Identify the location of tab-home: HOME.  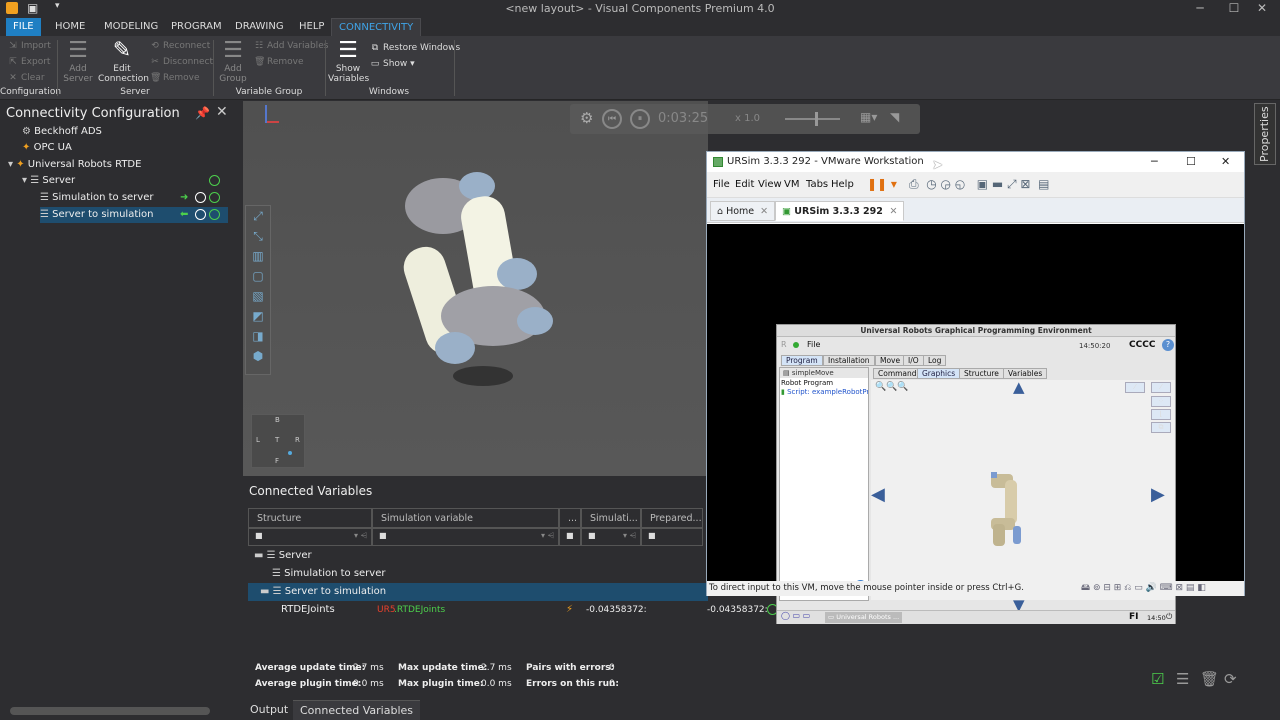
(70, 27).